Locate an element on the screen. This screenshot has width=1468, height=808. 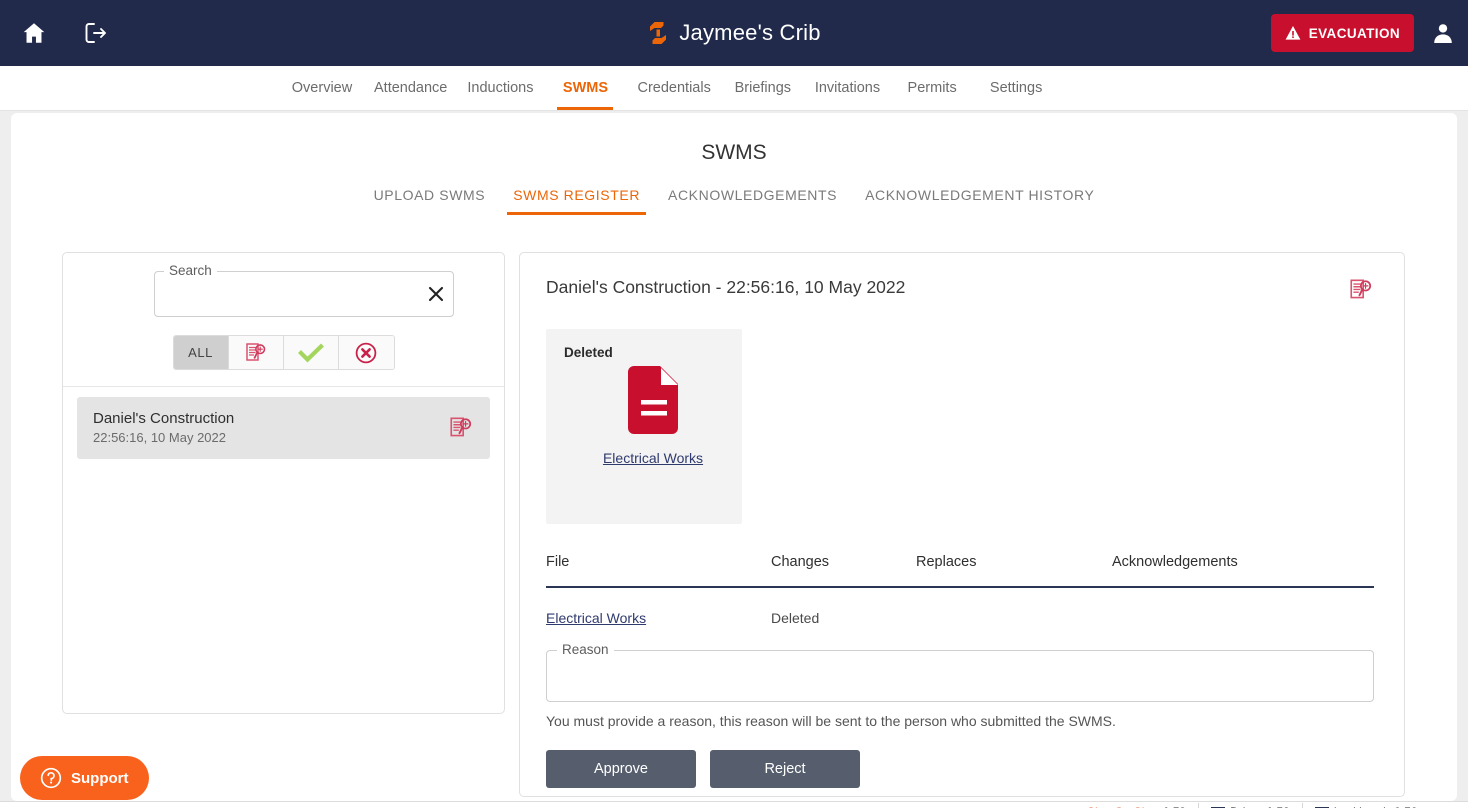
subtab-label: ACKNOWLEDGEMENTS is located at coordinates (753, 195).